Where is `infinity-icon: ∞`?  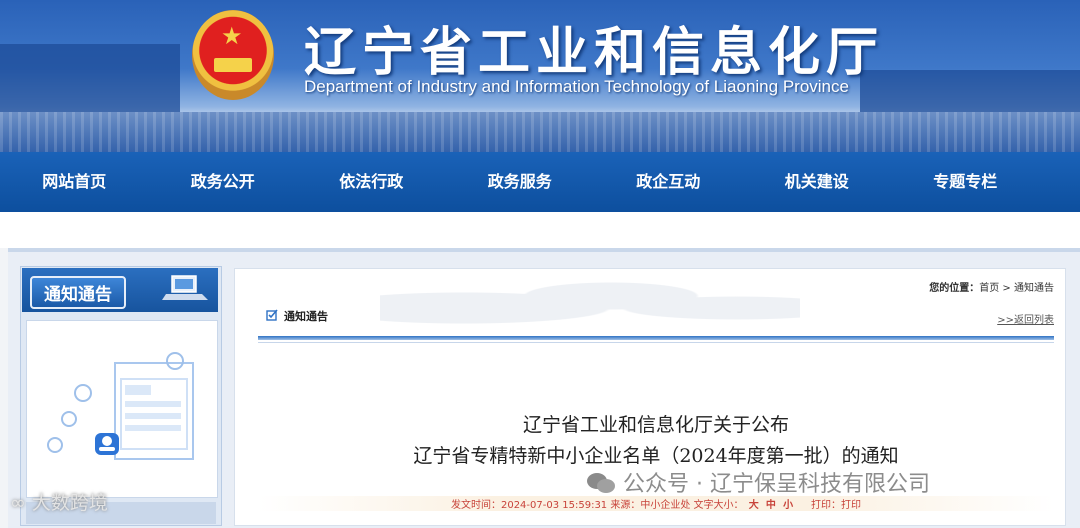 infinity-icon: ∞ is located at coordinates (18, 503).